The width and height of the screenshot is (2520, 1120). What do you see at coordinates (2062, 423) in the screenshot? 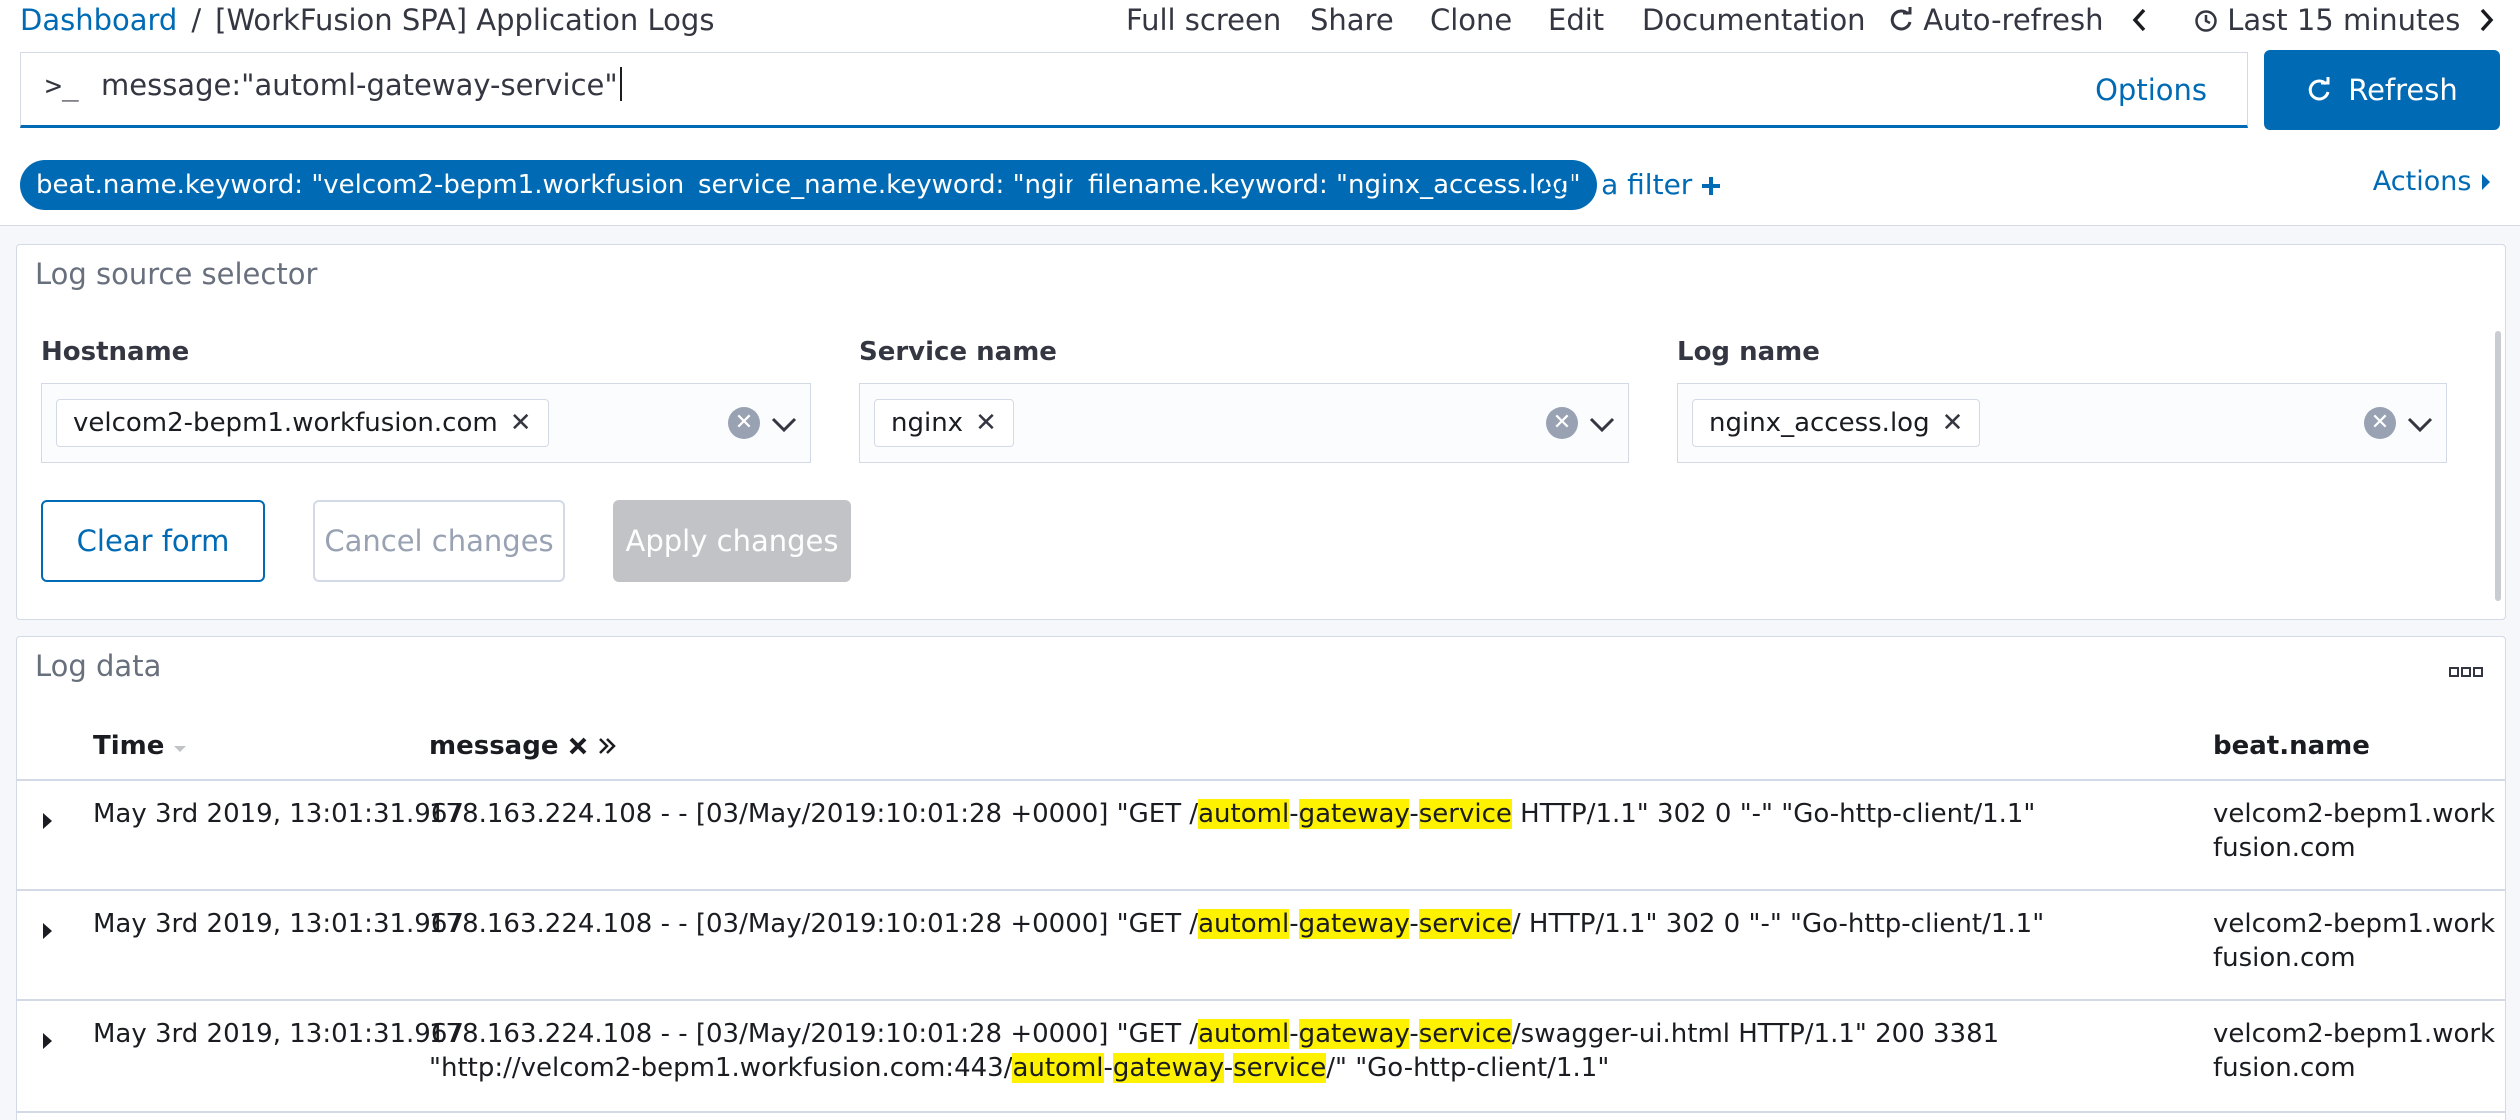
I see `log-name-combobox: nginx_access.log ✕ ✕` at bounding box center [2062, 423].